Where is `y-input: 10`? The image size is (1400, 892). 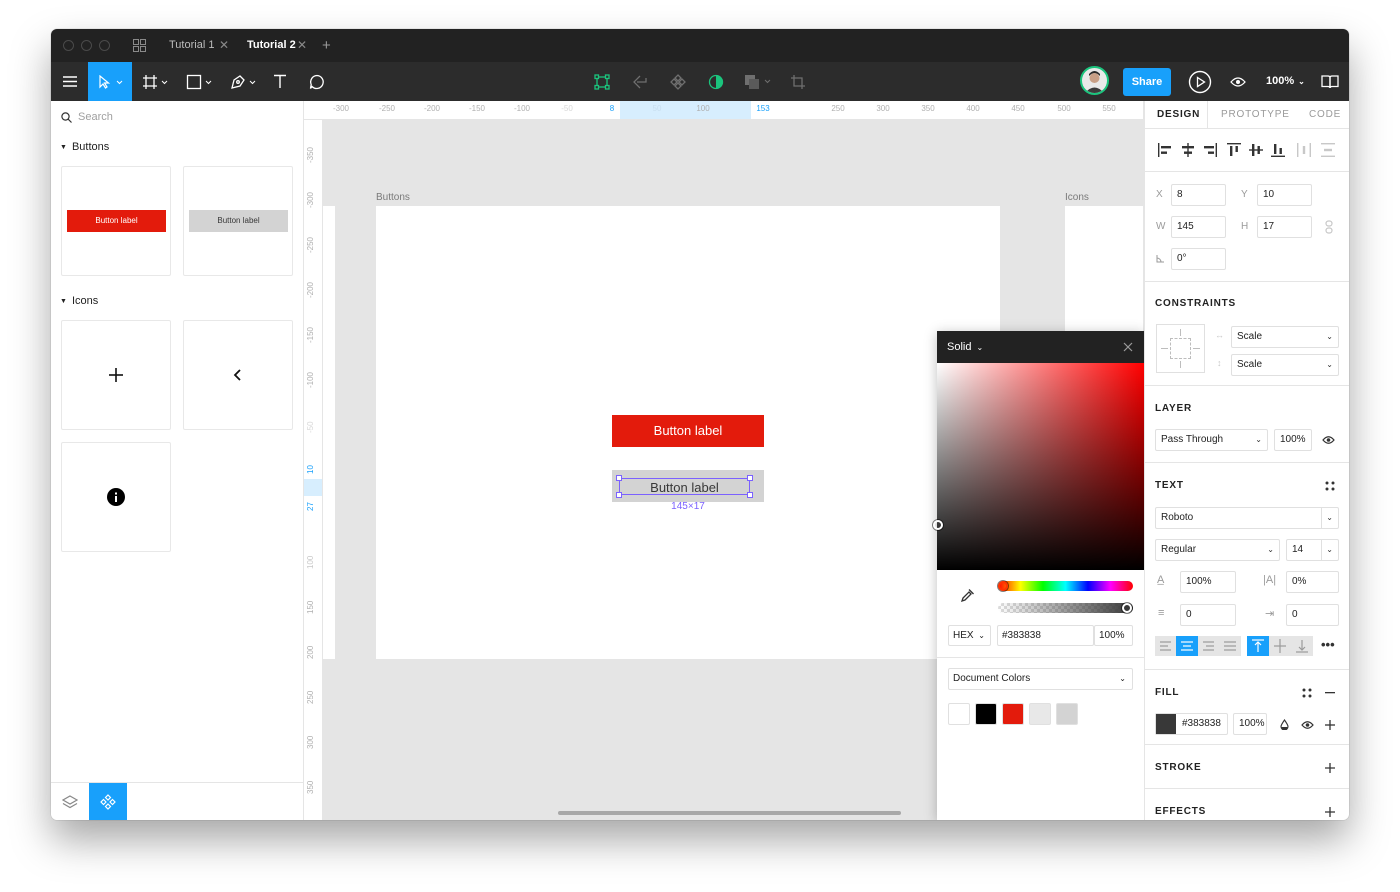 y-input: 10 is located at coordinates (1284, 195).